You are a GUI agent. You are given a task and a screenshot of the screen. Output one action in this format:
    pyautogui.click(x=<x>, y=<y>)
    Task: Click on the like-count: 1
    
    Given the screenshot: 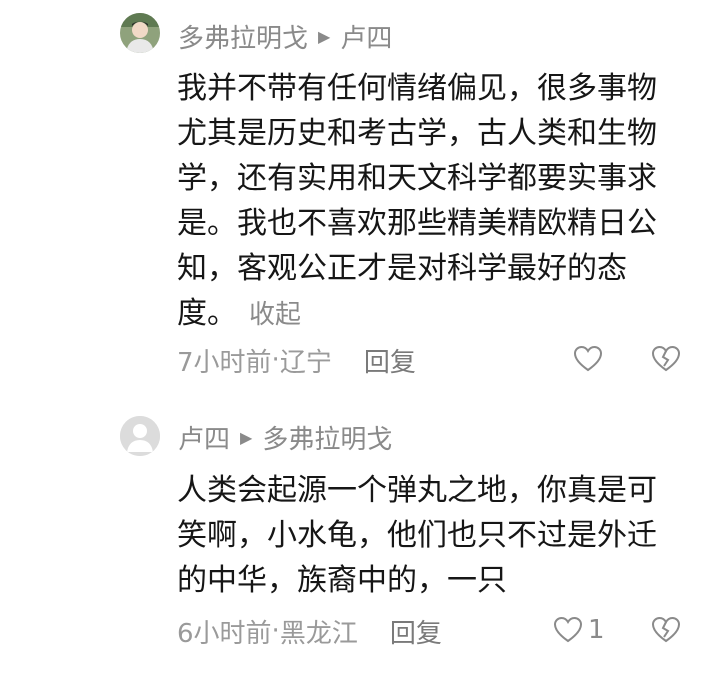 What is the action you would take?
    pyautogui.click(x=596, y=630)
    